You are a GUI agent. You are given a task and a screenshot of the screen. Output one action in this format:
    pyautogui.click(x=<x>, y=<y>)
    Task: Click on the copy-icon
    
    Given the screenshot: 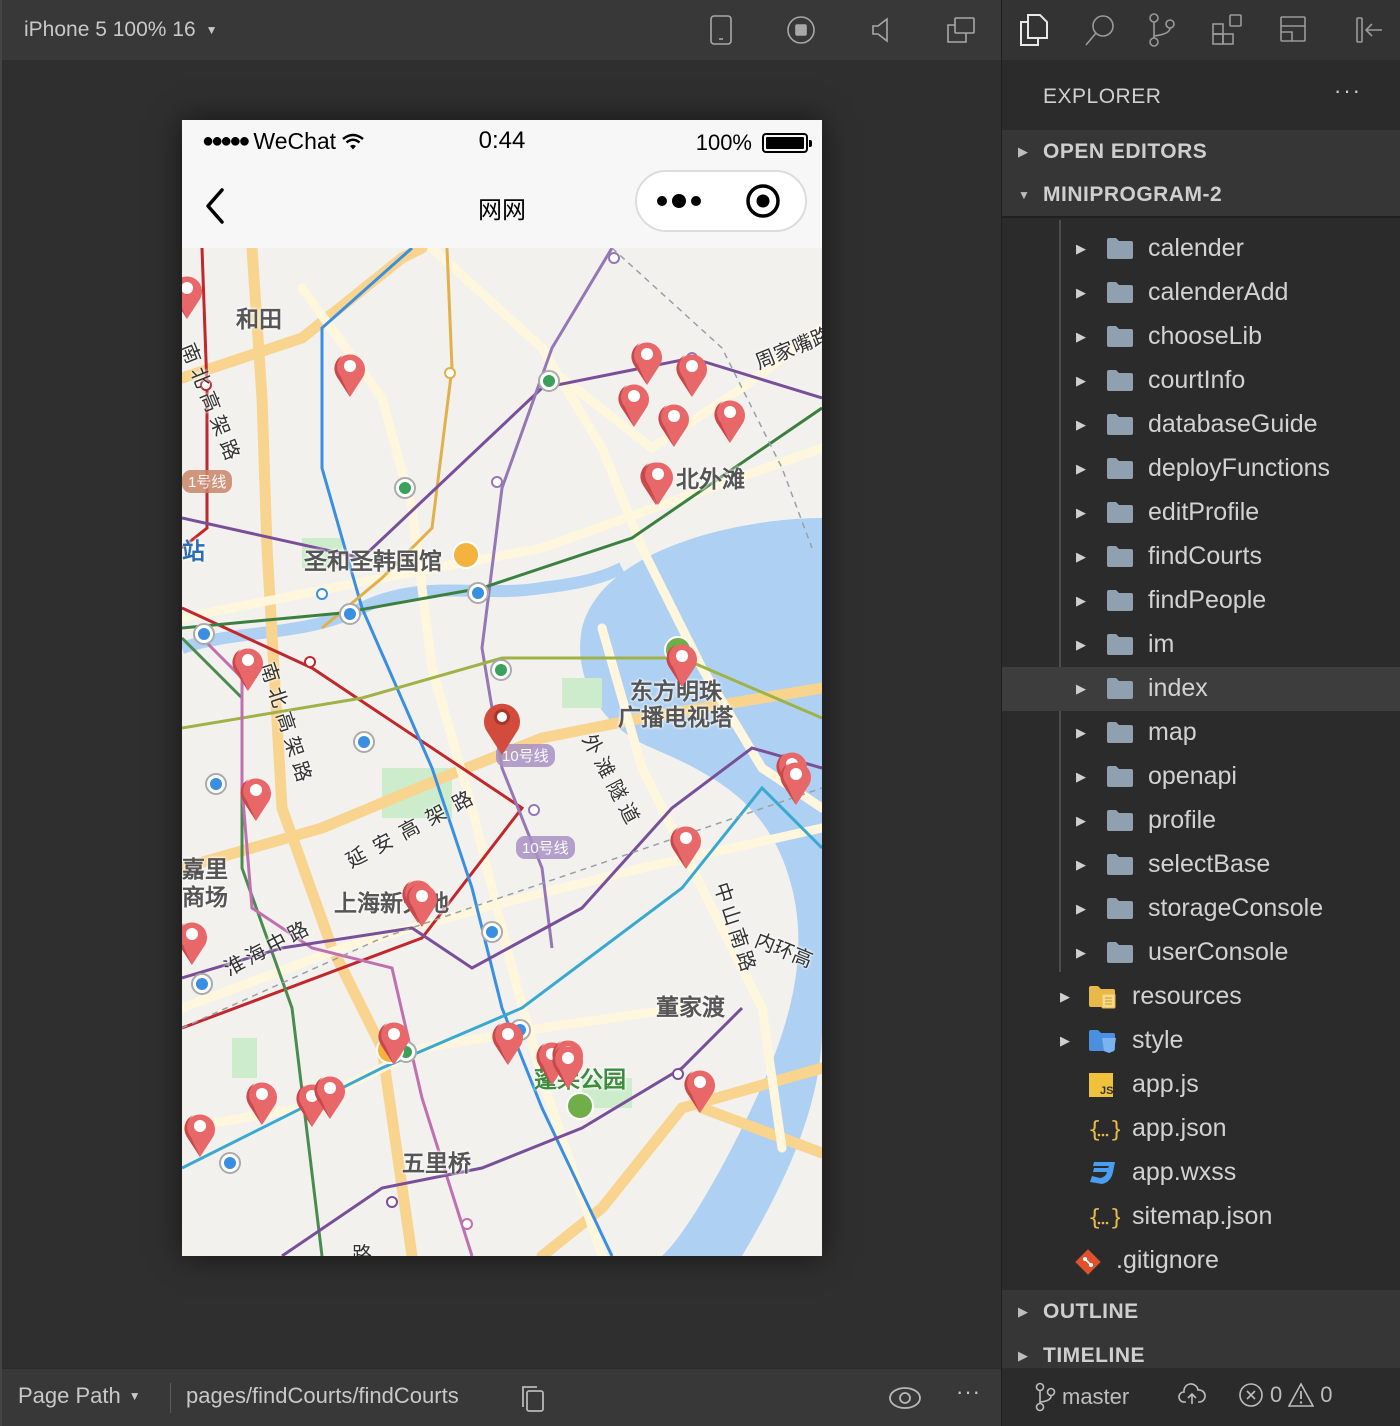 What is the action you would take?
    pyautogui.click(x=534, y=1398)
    